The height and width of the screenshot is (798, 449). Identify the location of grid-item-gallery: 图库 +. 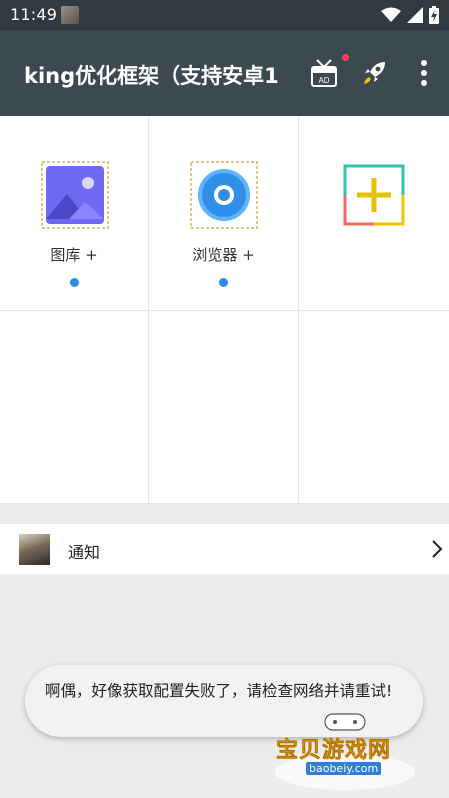
(74, 213).